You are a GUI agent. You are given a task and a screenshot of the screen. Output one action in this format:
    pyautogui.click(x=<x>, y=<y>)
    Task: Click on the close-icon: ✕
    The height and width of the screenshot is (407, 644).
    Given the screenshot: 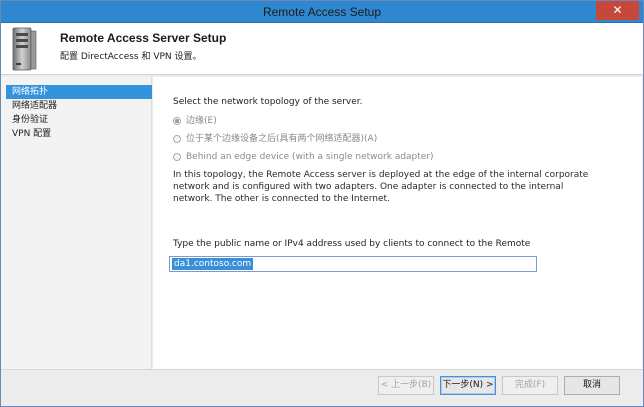 What is the action you would take?
    pyautogui.click(x=617, y=10)
    